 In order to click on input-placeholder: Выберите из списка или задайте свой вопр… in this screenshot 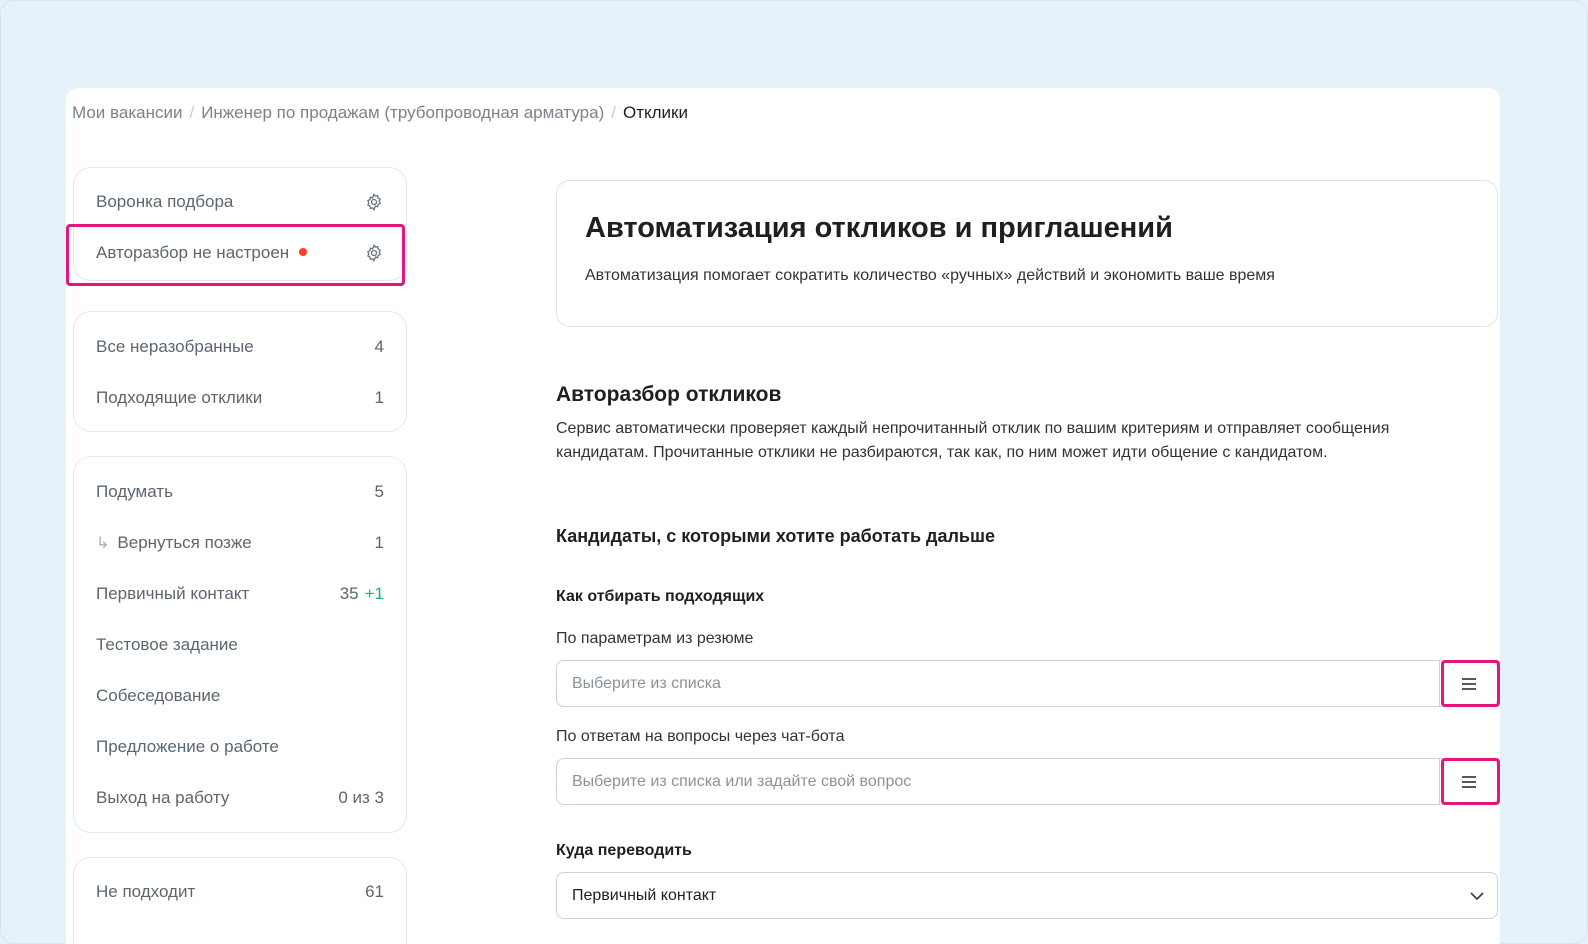, I will do `click(742, 781)`.